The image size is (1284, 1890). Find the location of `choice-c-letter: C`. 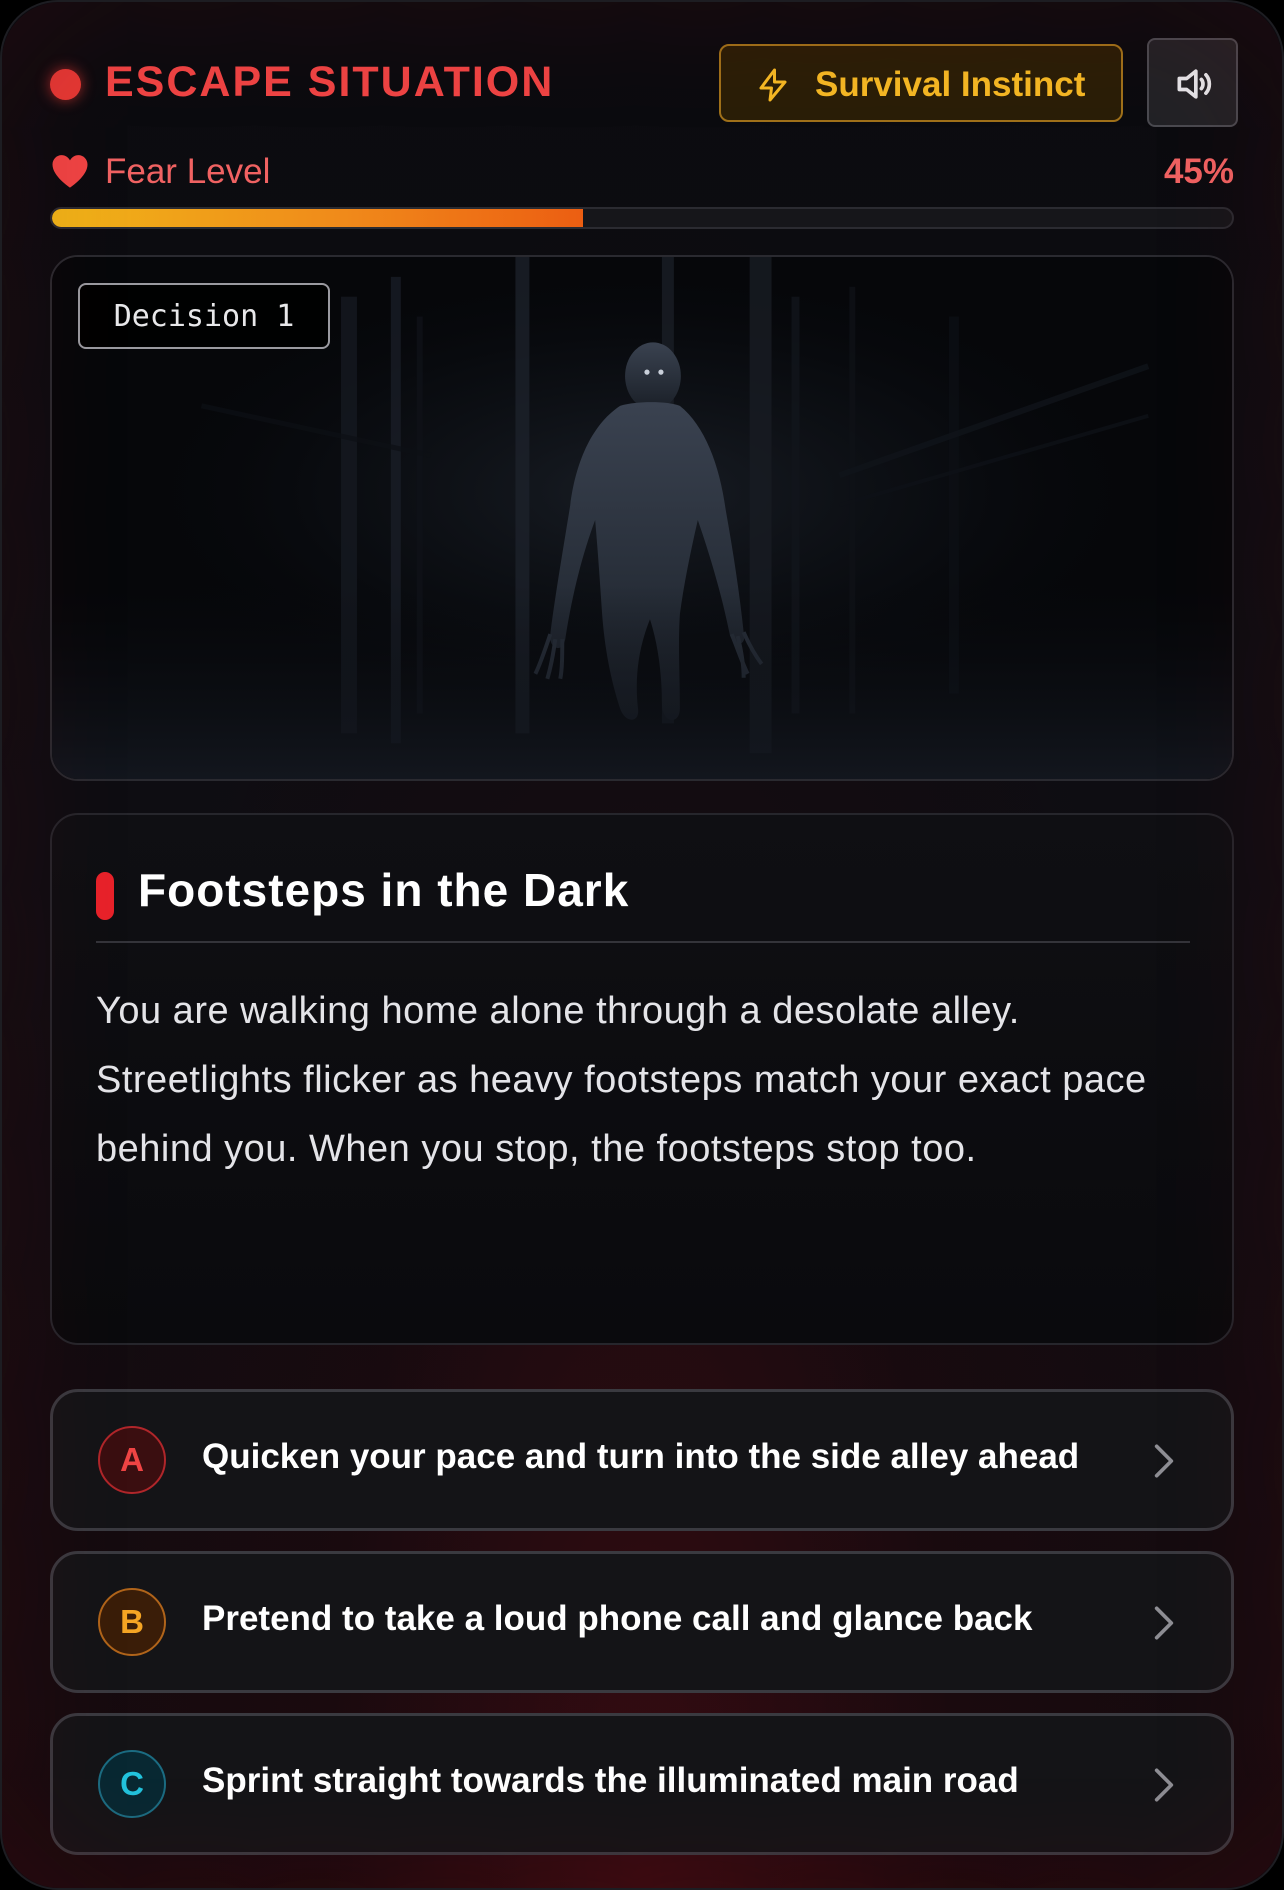

choice-c-letter: C is located at coordinates (132, 1784).